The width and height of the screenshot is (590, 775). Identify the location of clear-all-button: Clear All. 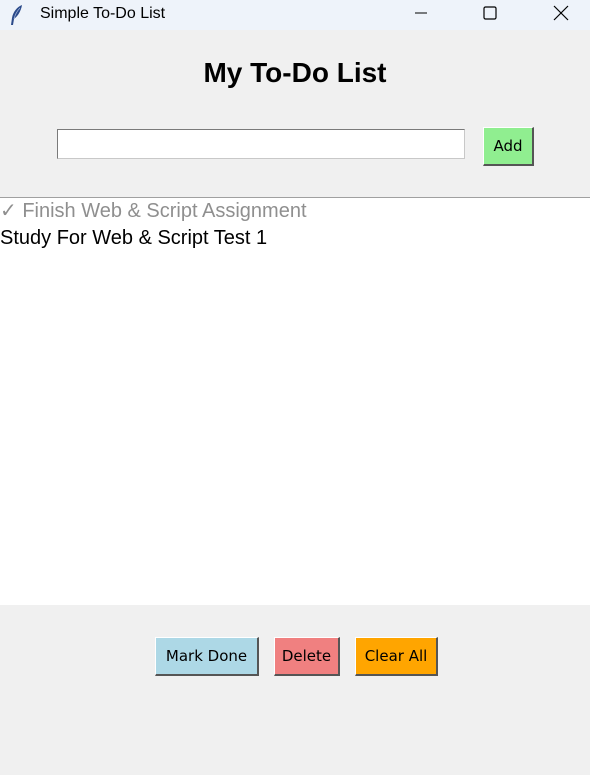
(396, 656).